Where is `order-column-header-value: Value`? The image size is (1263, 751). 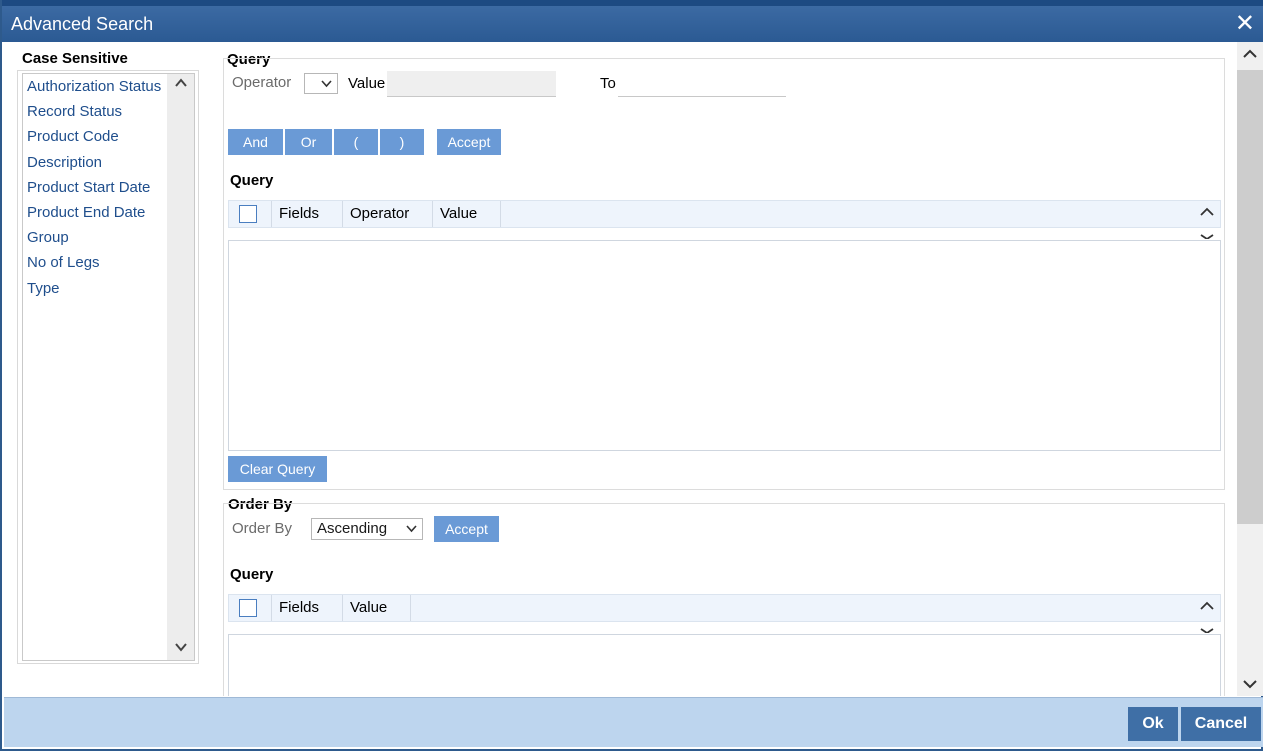
order-column-header-value: Value is located at coordinates (377, 608).